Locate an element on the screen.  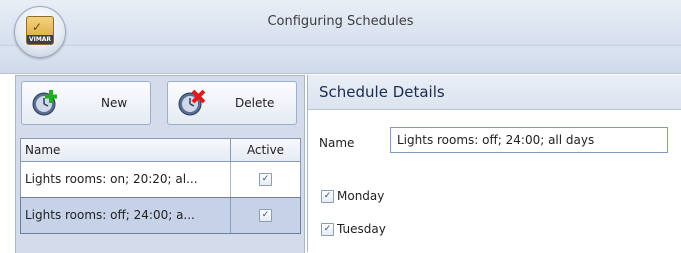
vimar-logo-icon: ✓ VIMAR is located at coordinates (40, 30).